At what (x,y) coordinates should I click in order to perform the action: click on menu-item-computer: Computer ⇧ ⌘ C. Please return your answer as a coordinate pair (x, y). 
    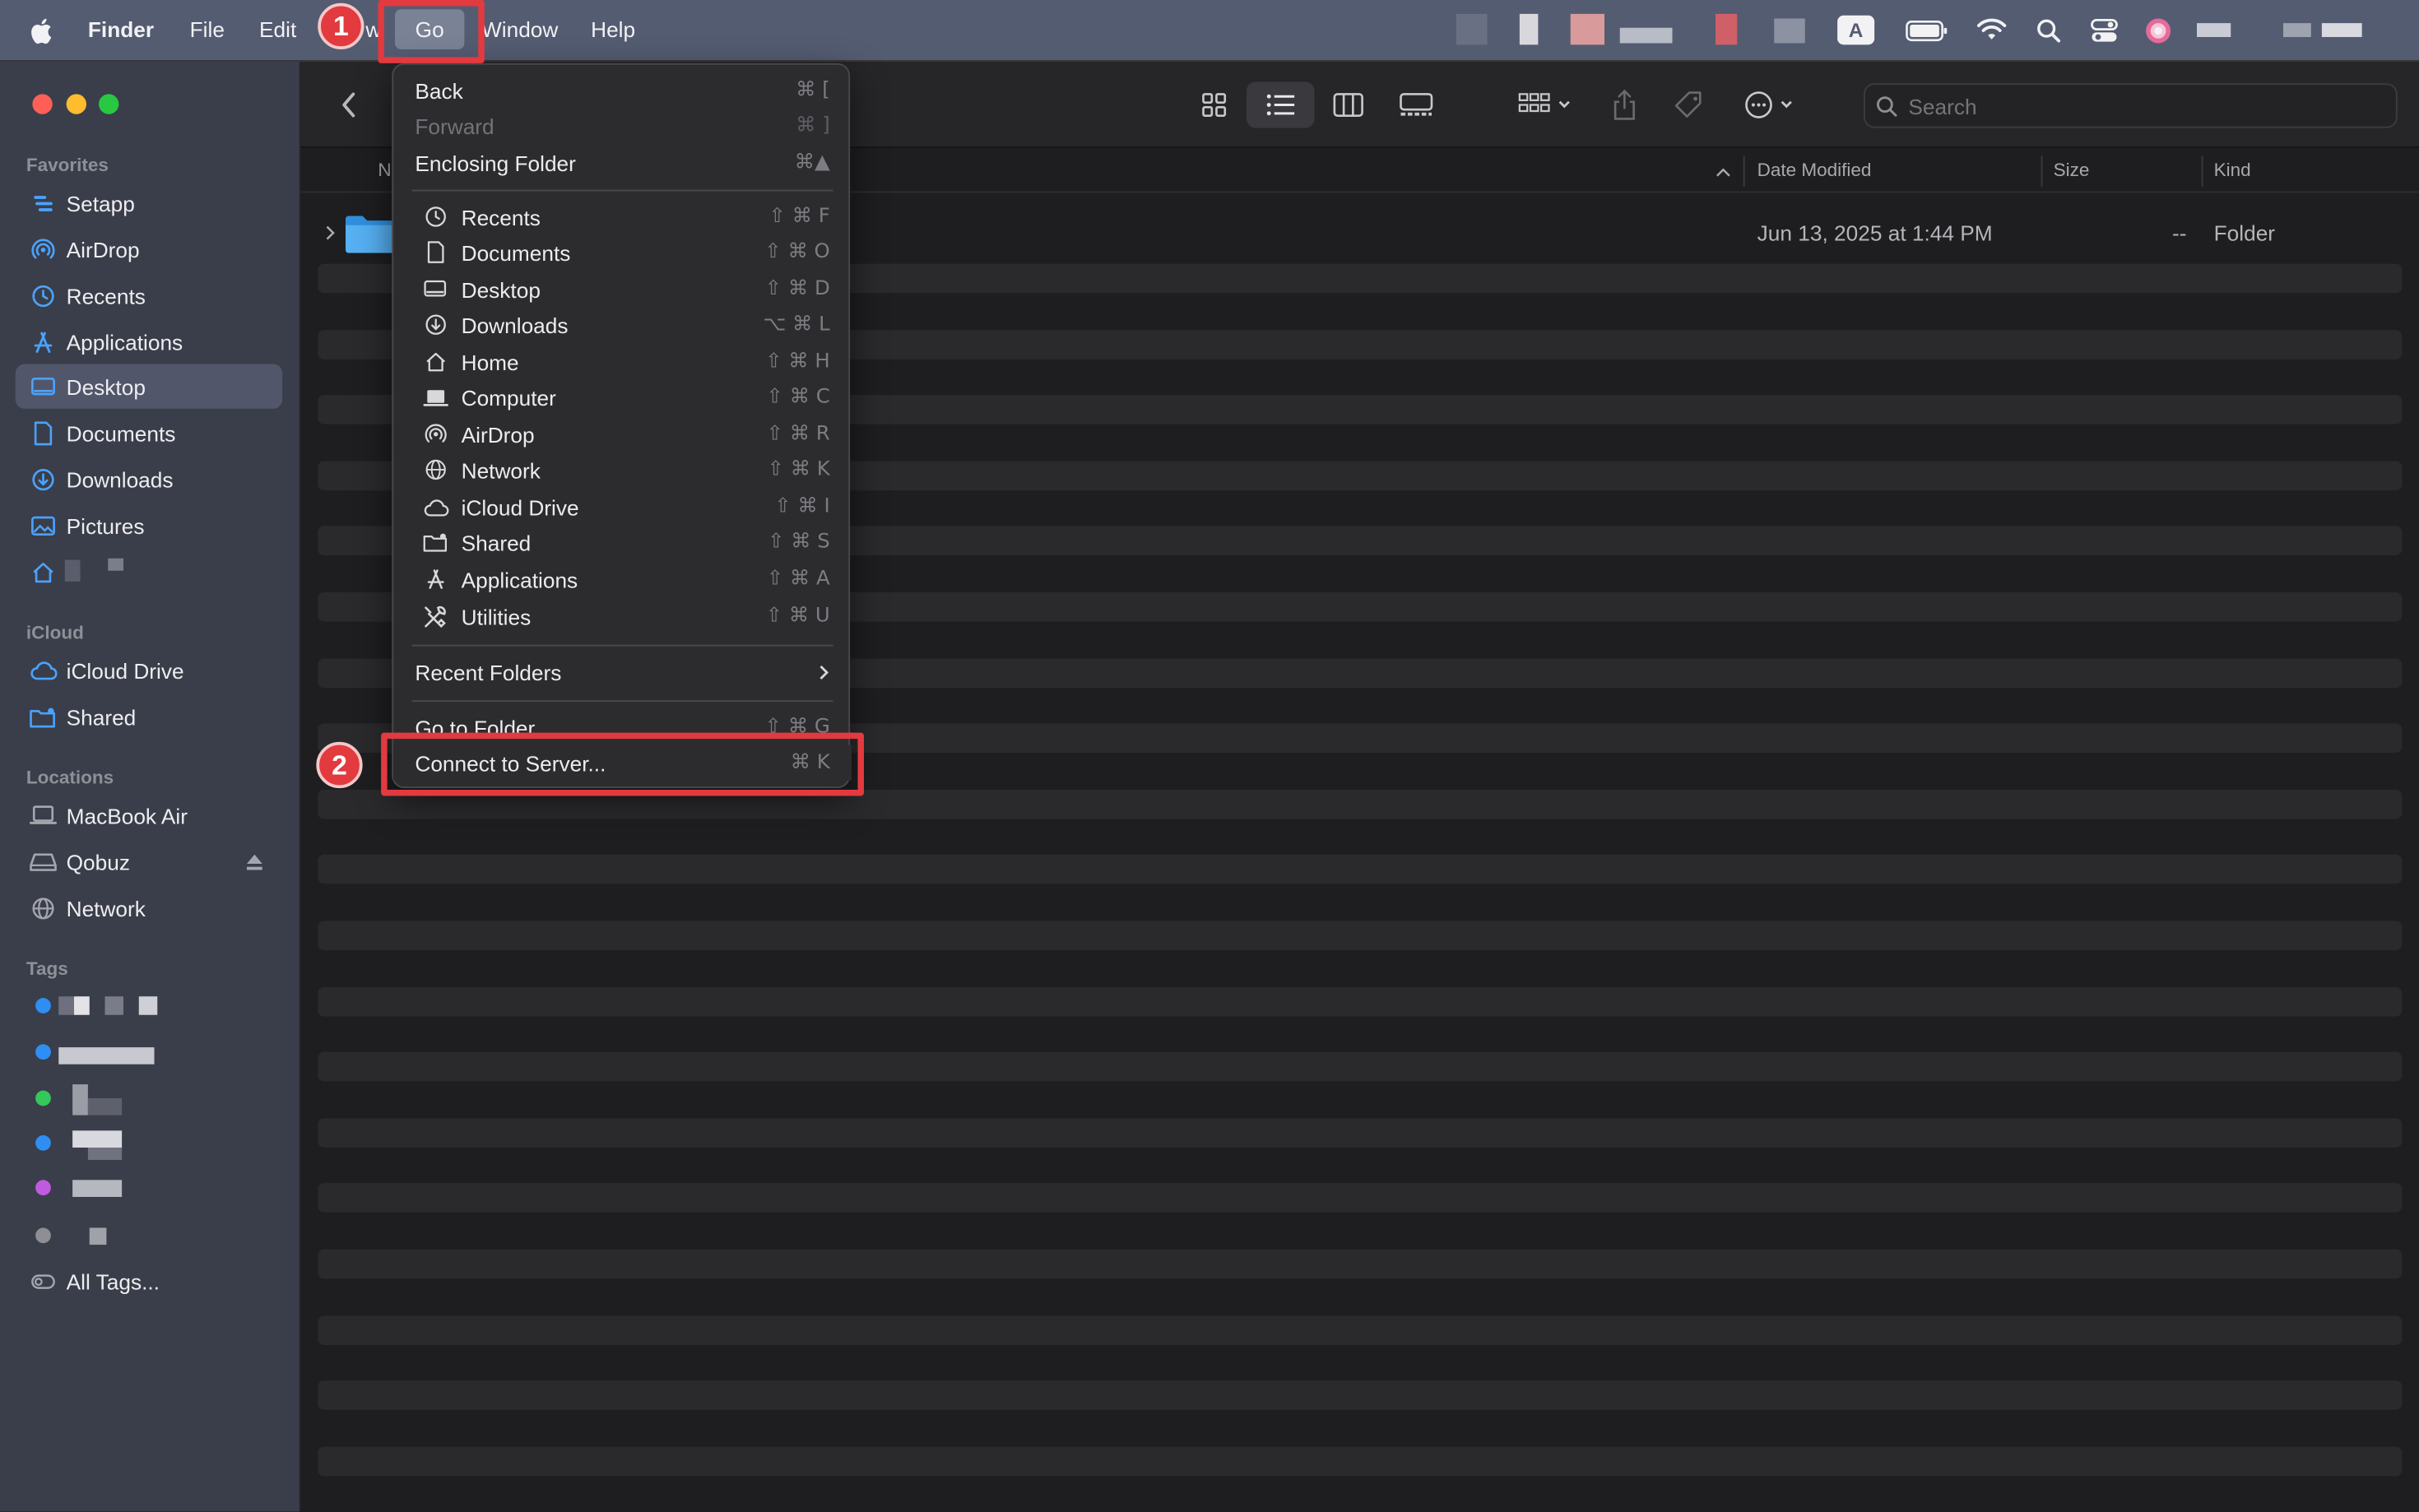
    Looking at the image, I should click on (622, 397).